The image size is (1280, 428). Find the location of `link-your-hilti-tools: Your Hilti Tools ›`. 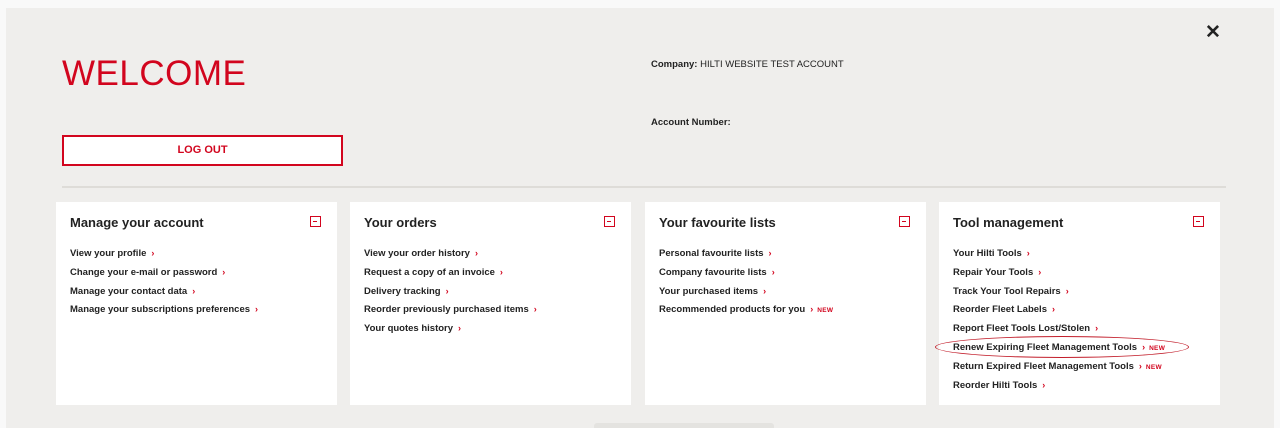

link-your-hilti-tools: Your Hilti Tools › is located at coordinates (991, 253).